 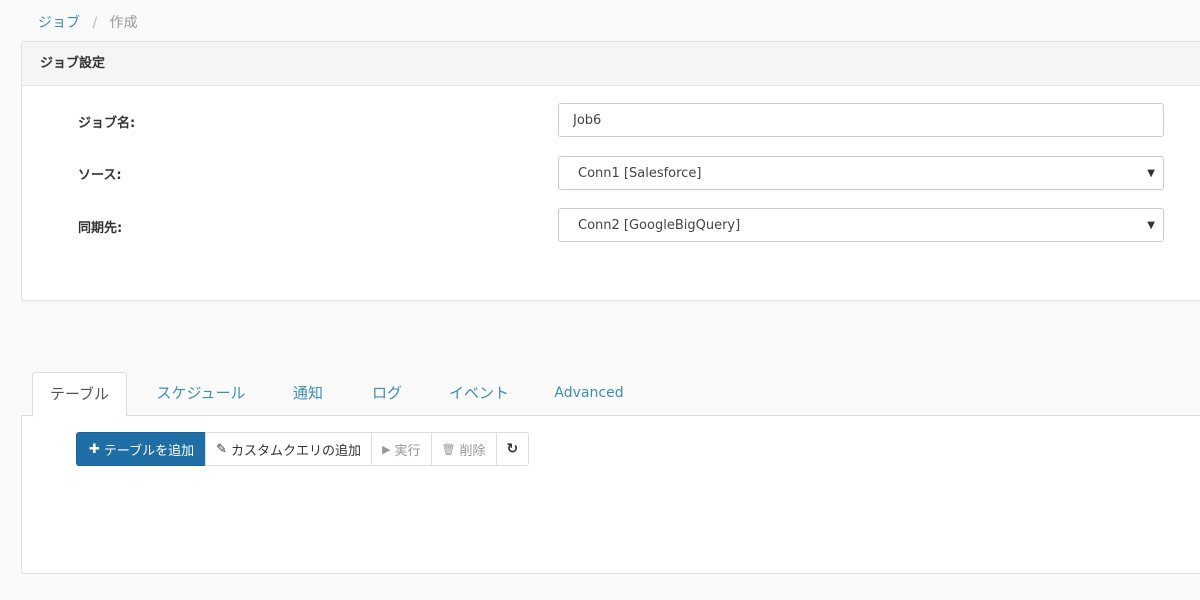 What do you see at coordinates (107, 123) in the screenshot?
I see `job-name-label: ジョブ名:` at bounding box center [107, 123].